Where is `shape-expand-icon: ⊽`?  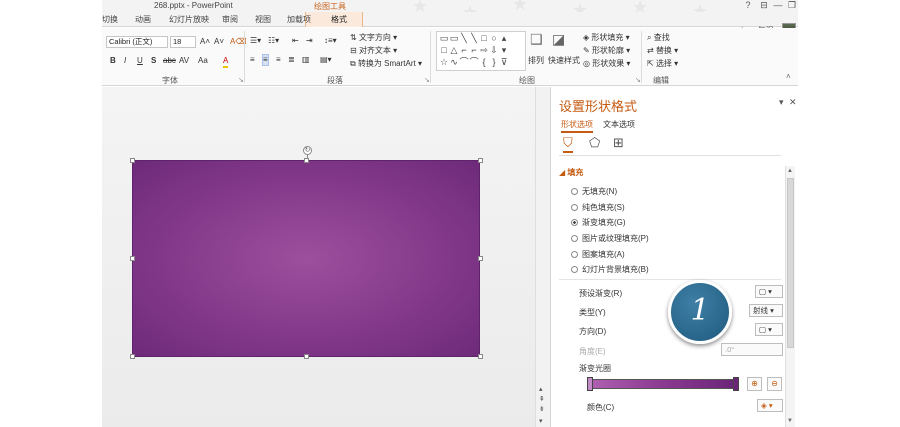 shape-expand-icon: ⊽ is located at coordinates (504, 62).